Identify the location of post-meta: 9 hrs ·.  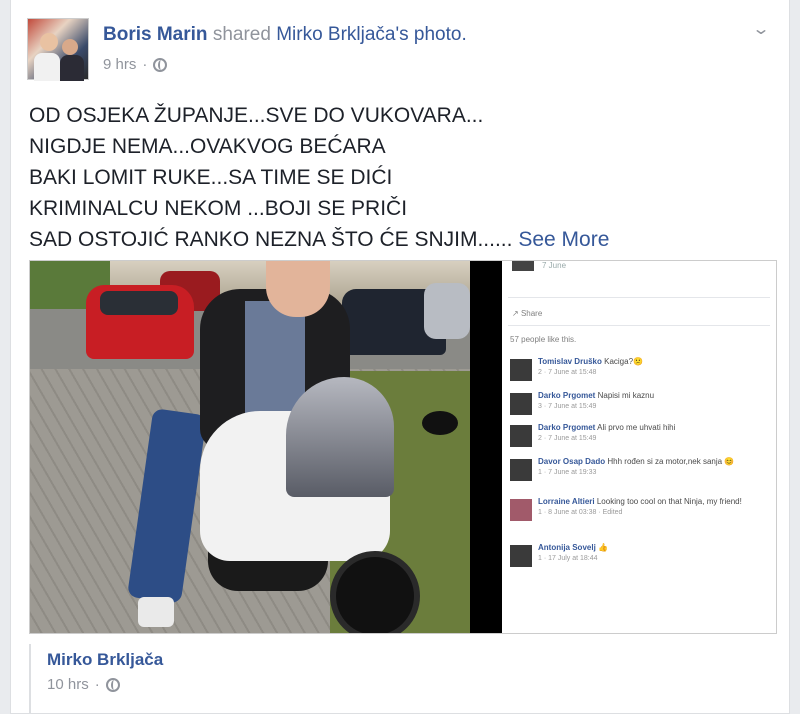
(135, 64).